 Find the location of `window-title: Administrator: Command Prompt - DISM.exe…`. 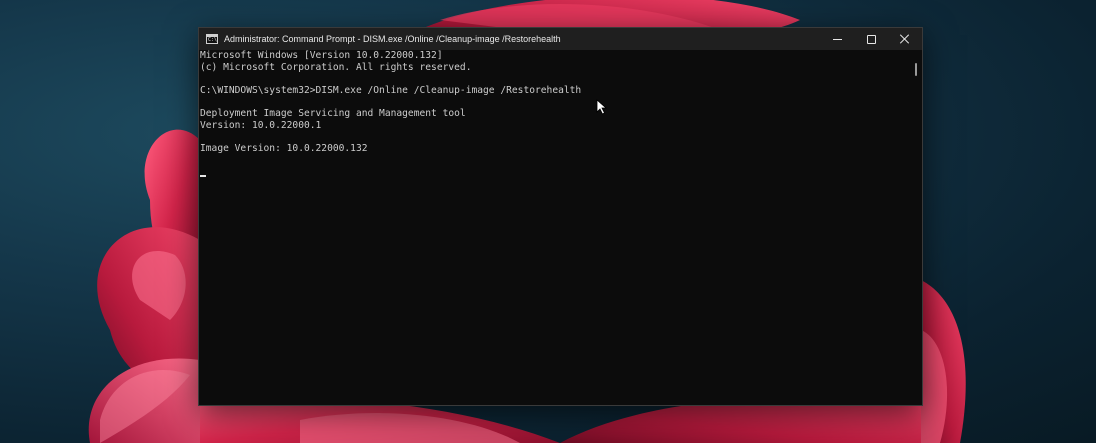

window-title: Administrator: Command Prompt - DISM.exe… is located at coordinates (392, 39).